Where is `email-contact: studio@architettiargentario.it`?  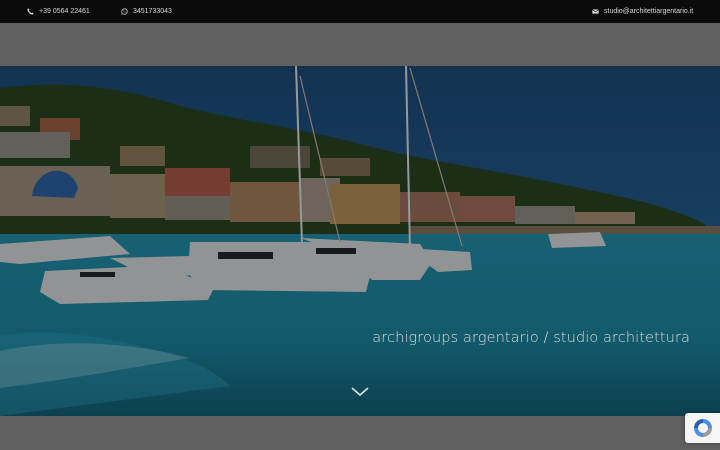
email-contact: studio@architettiargentario.it is located at coordinates (642, 11).